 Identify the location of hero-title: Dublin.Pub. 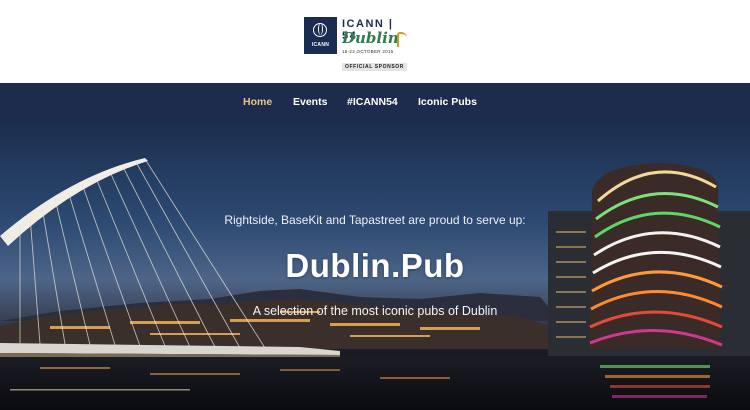
(375, 265).